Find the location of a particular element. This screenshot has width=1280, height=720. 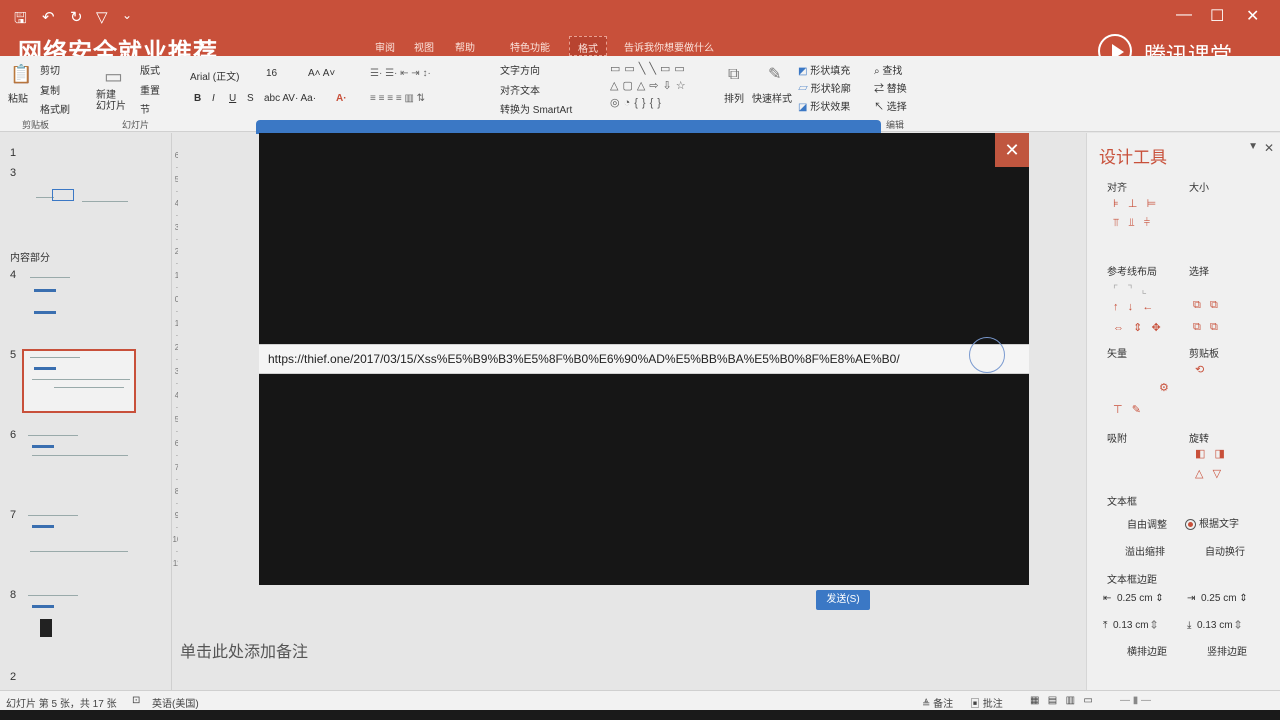

margin-bottom-field: ⤓ 0.13 cm ⇕ is located at coordinates (1214, 625).